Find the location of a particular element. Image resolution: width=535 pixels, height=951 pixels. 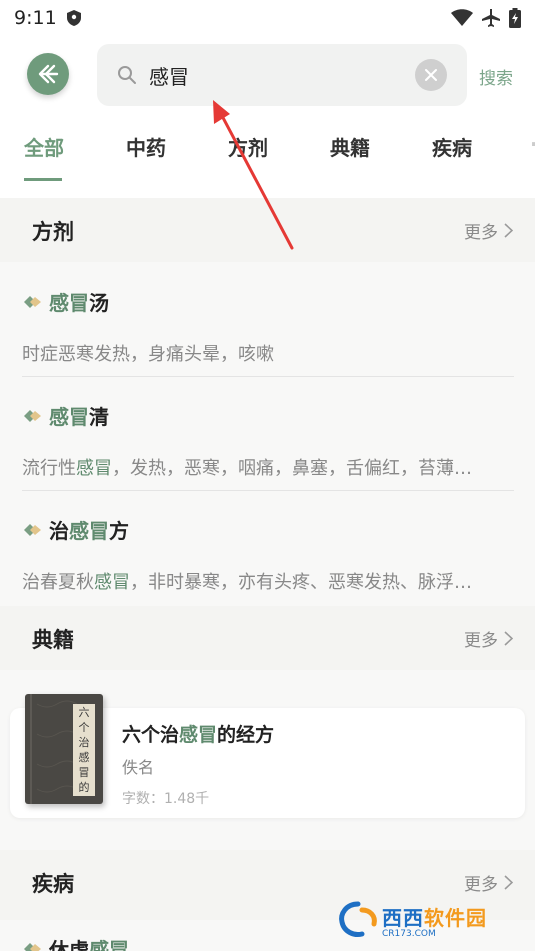

close-icon is located at coordinates (431, 75).